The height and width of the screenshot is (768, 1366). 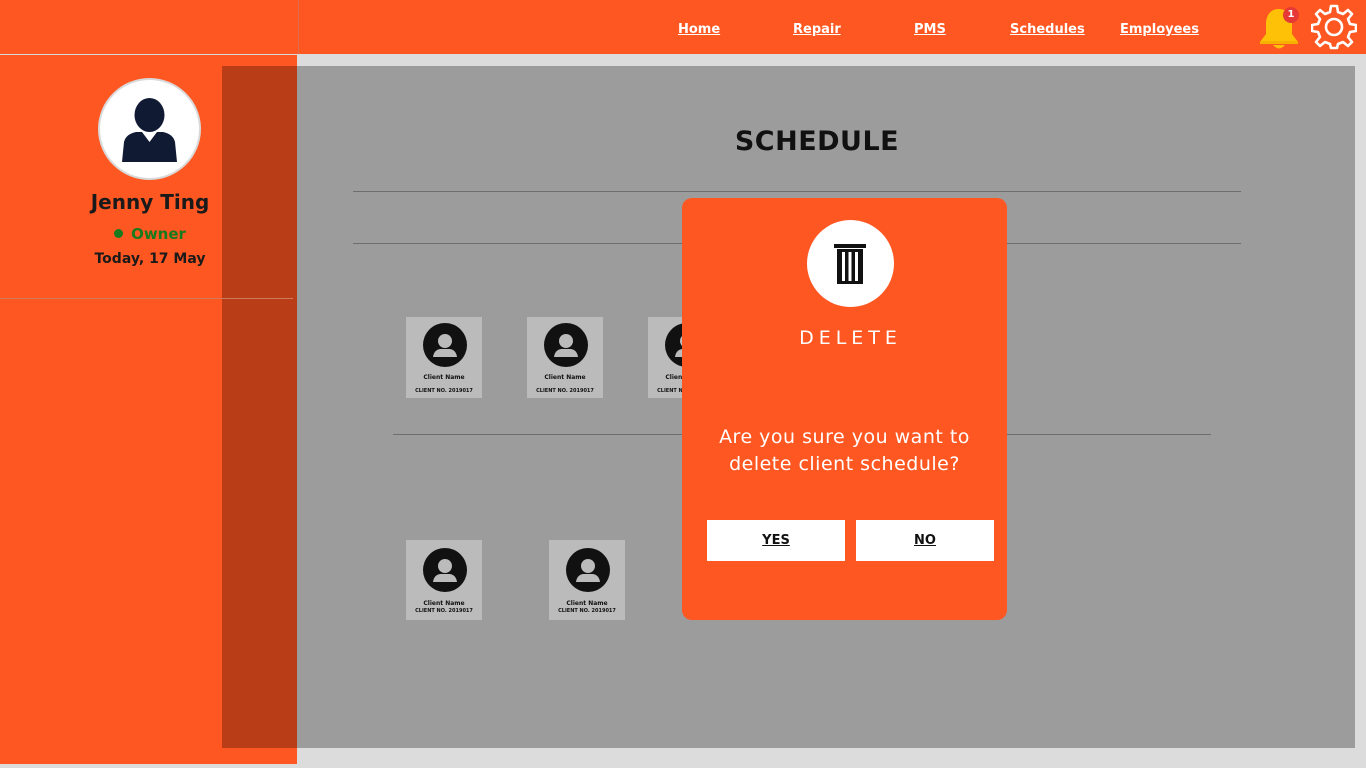 I want to click on nav-link-home: Home, so click(x=699, y=29).